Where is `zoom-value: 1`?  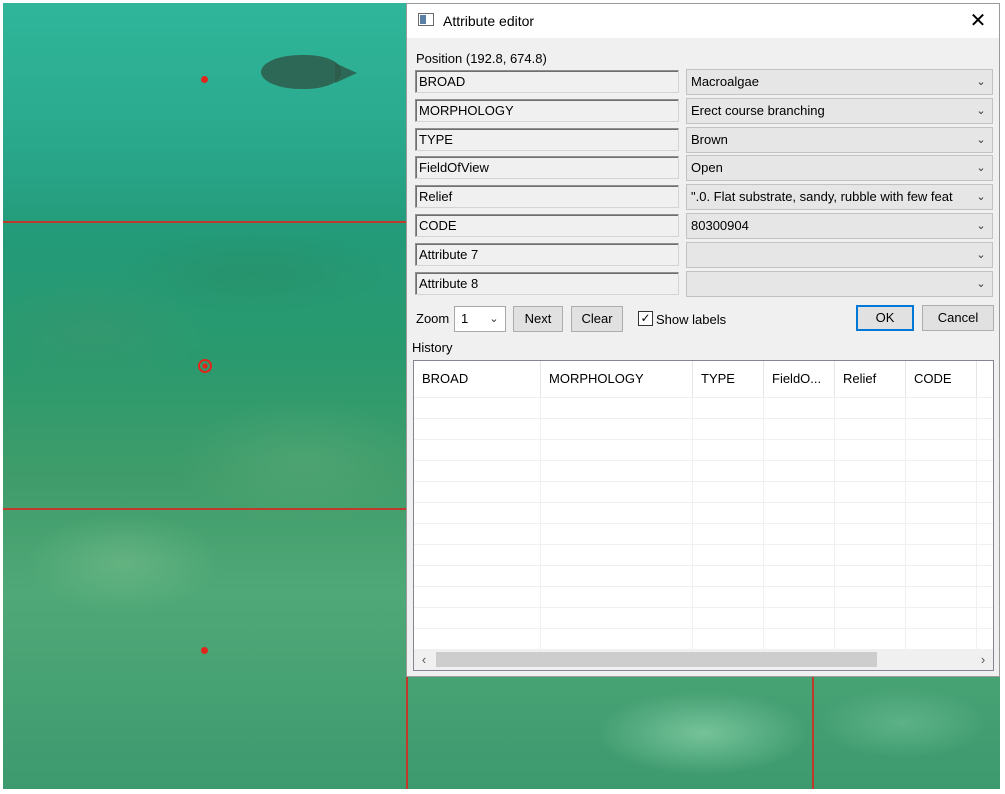 zoom-value: 1 is located at coordinates (465, 318).